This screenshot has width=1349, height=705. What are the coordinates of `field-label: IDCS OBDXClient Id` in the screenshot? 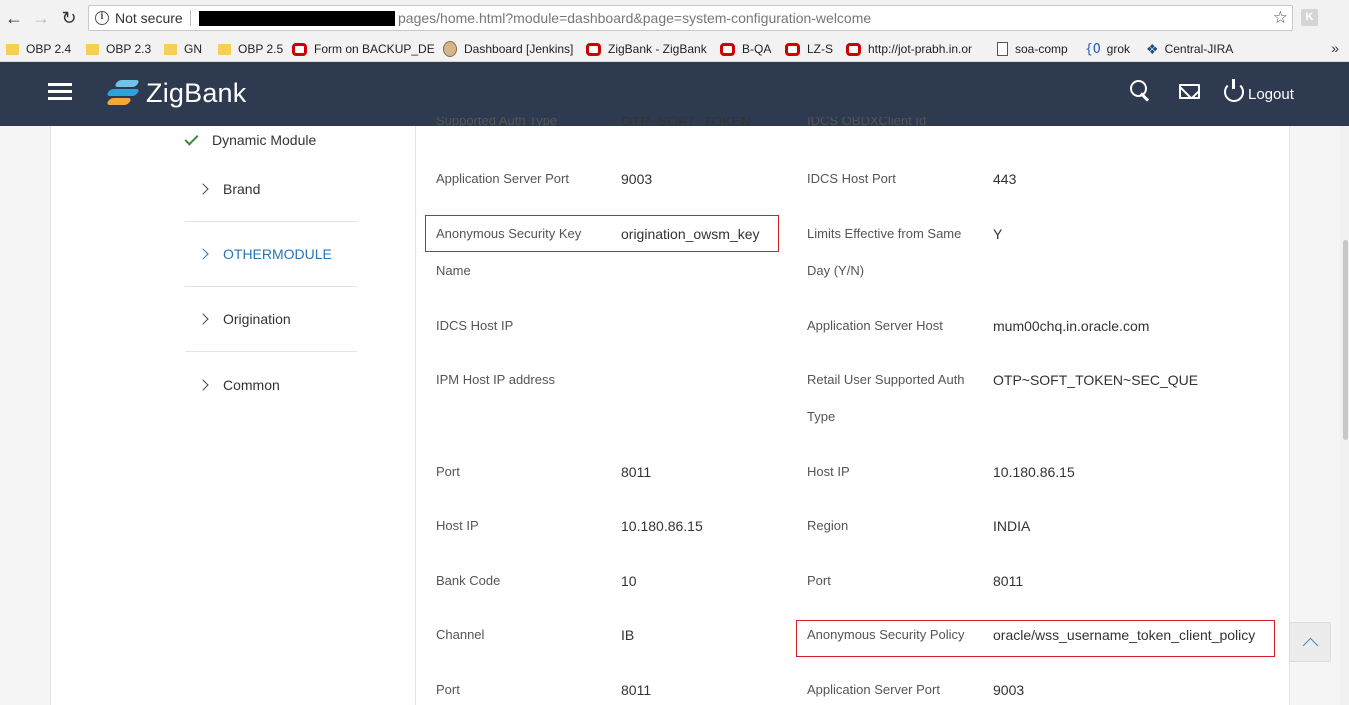 It's located at (867, 121).